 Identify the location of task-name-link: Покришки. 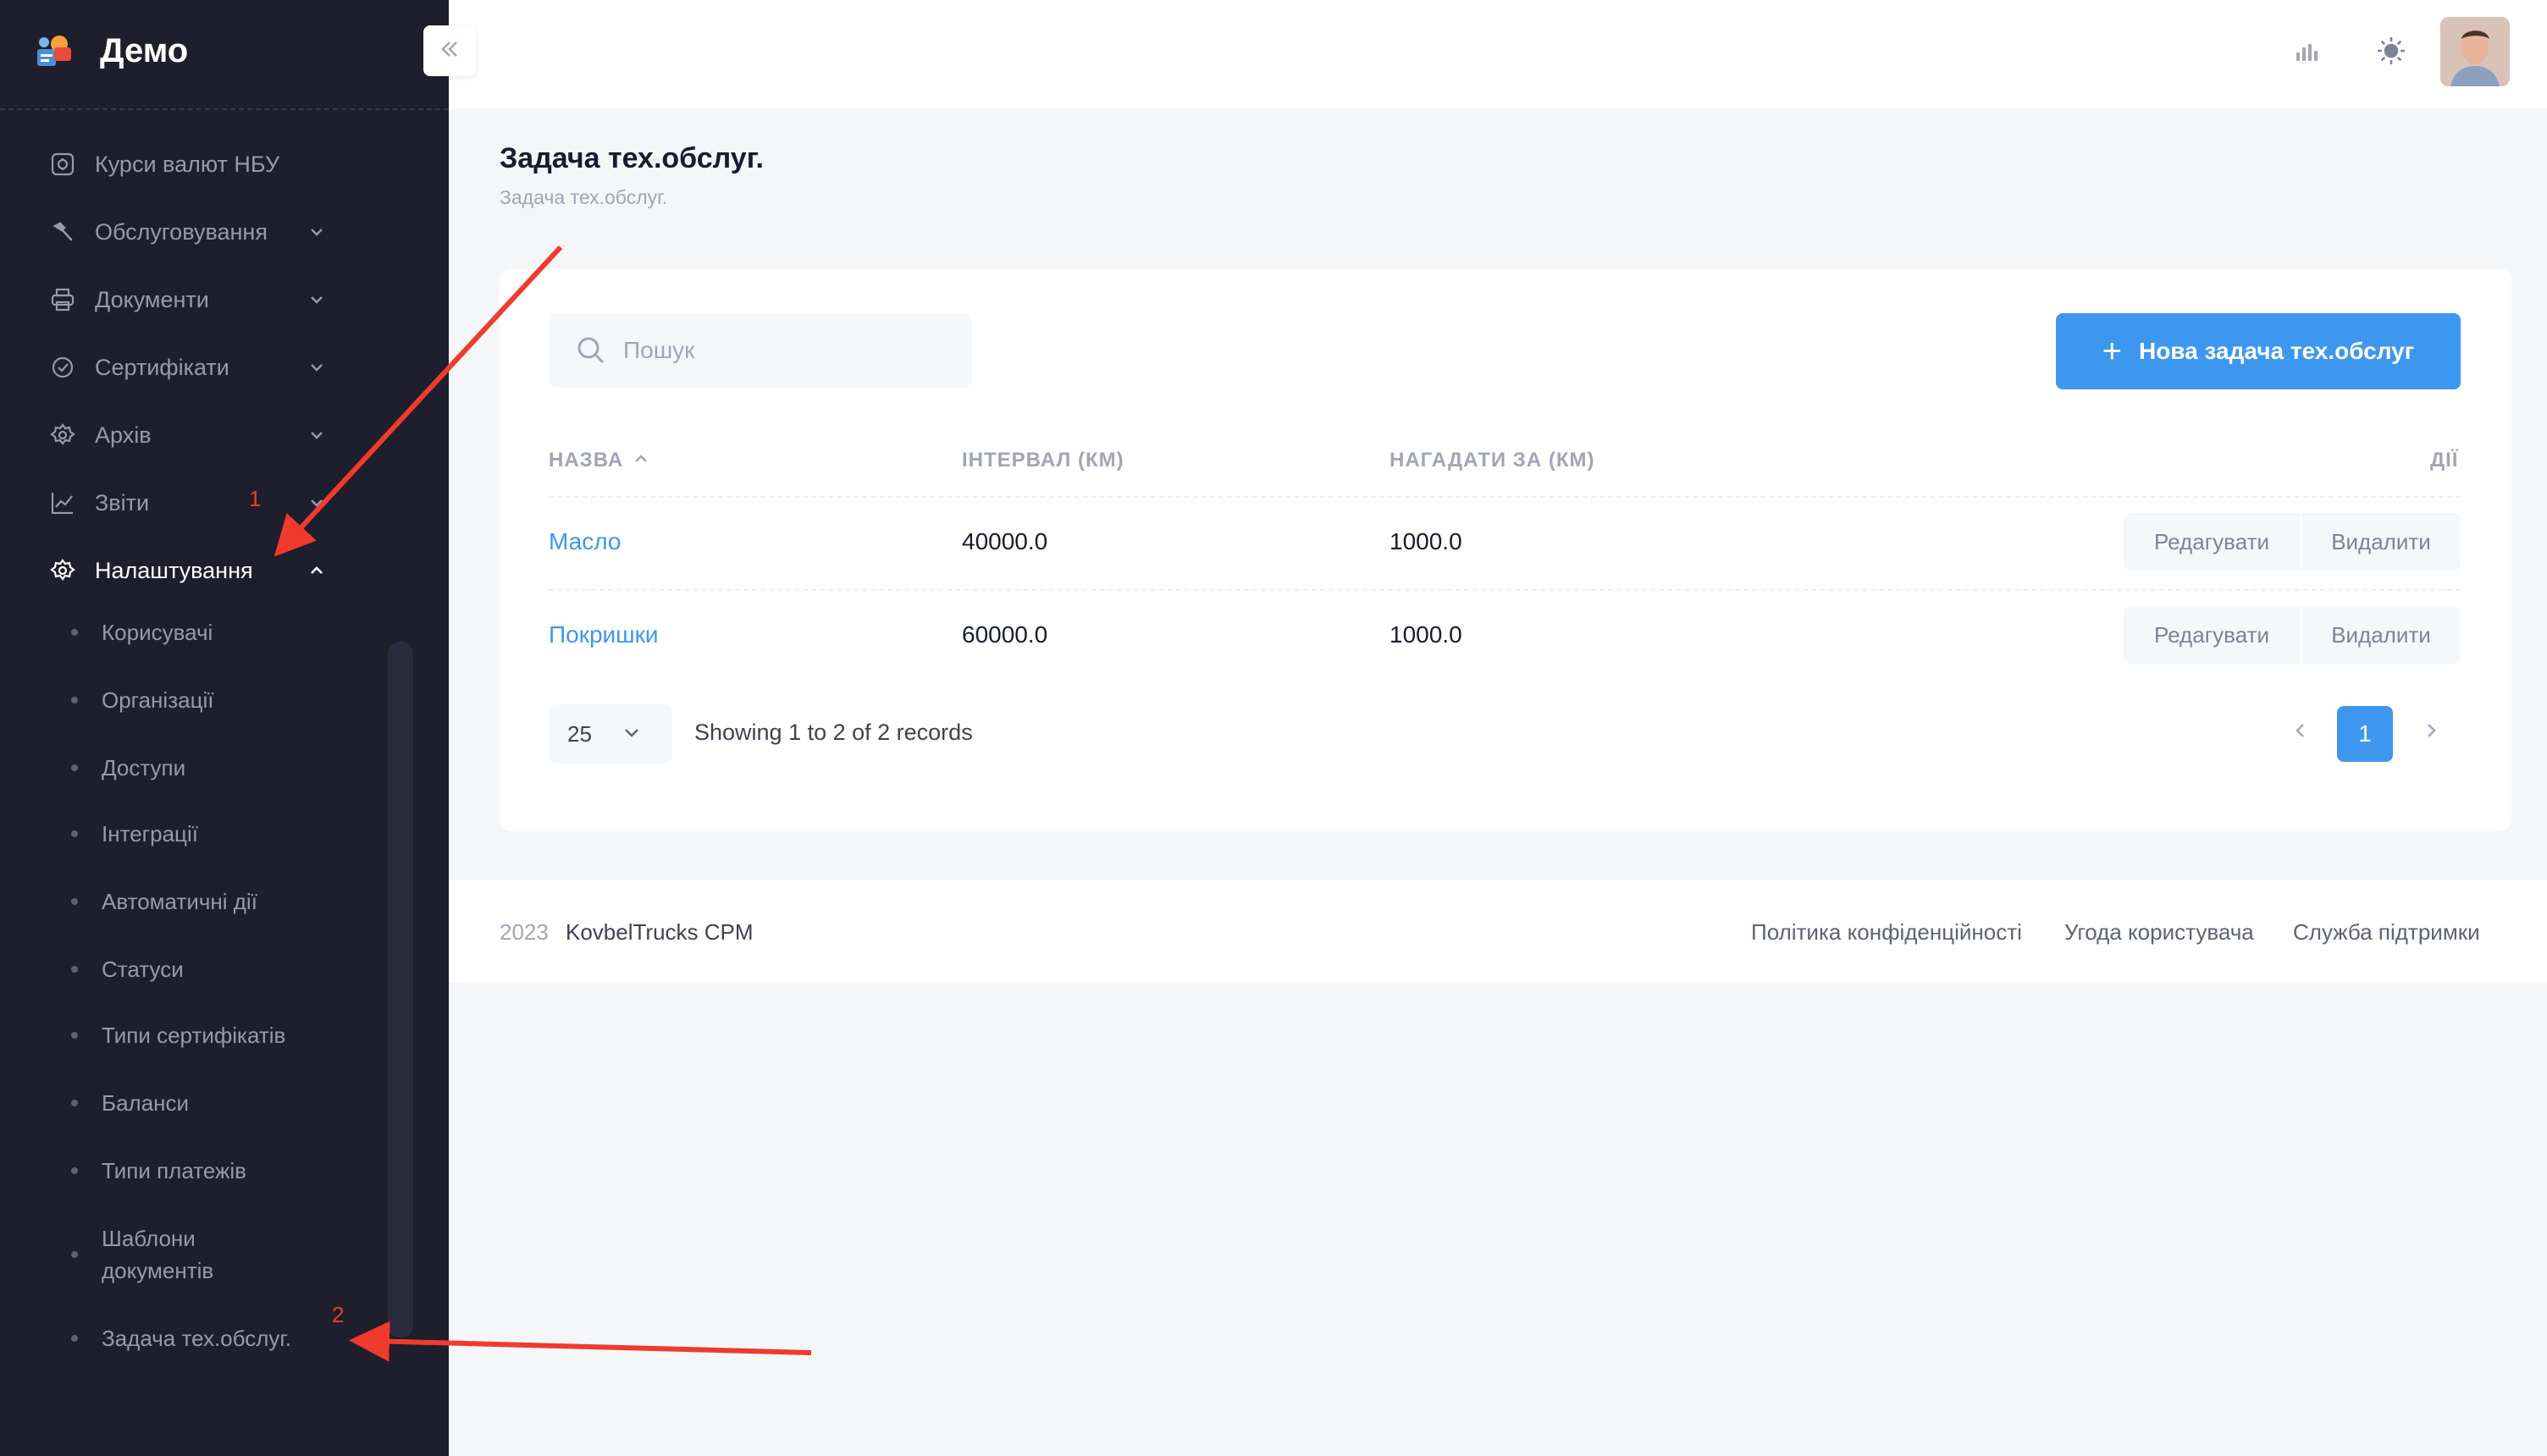
(604, 634).